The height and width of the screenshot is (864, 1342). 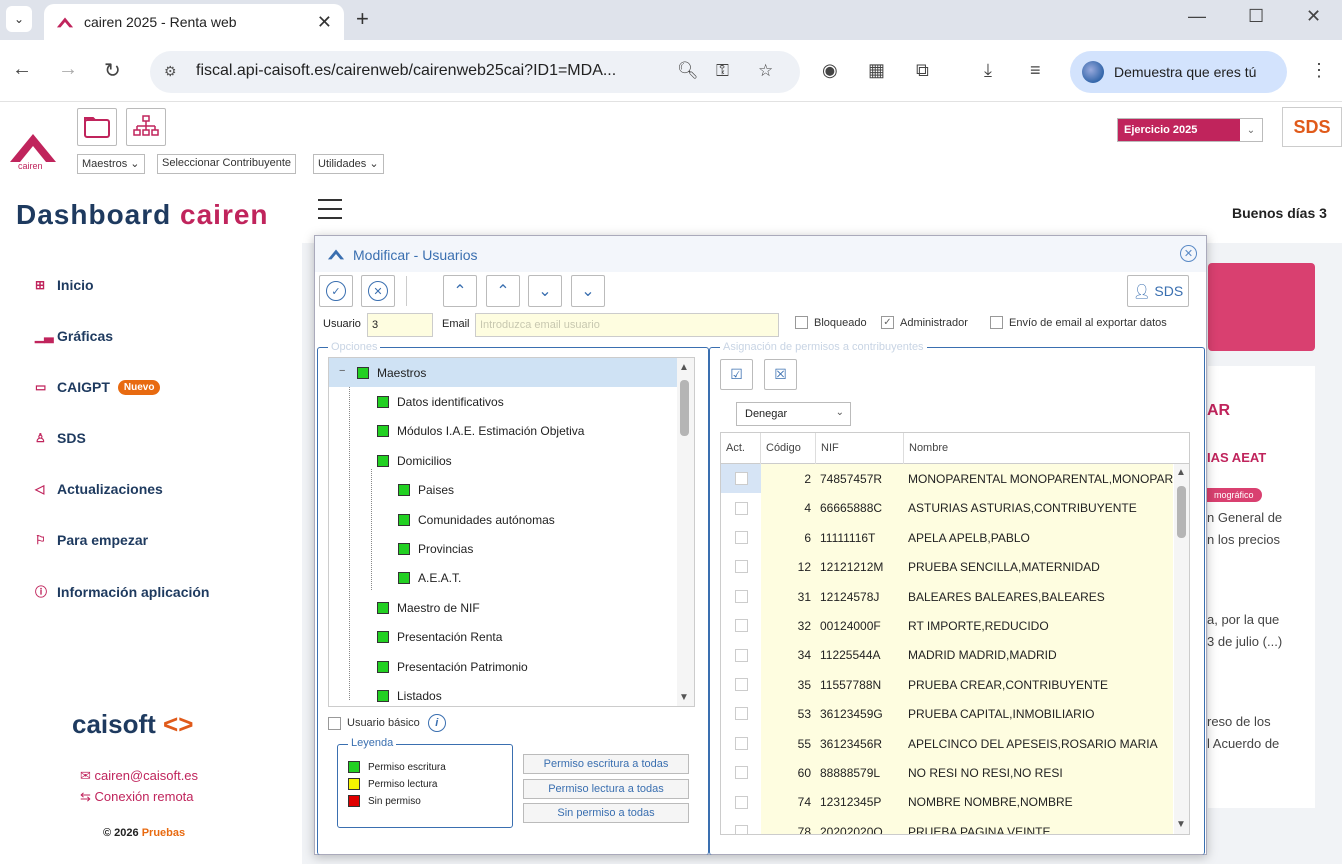 I want to click on sidebar-item-graficas: ▁▃ Gráficas, so click(x=74, y=336).